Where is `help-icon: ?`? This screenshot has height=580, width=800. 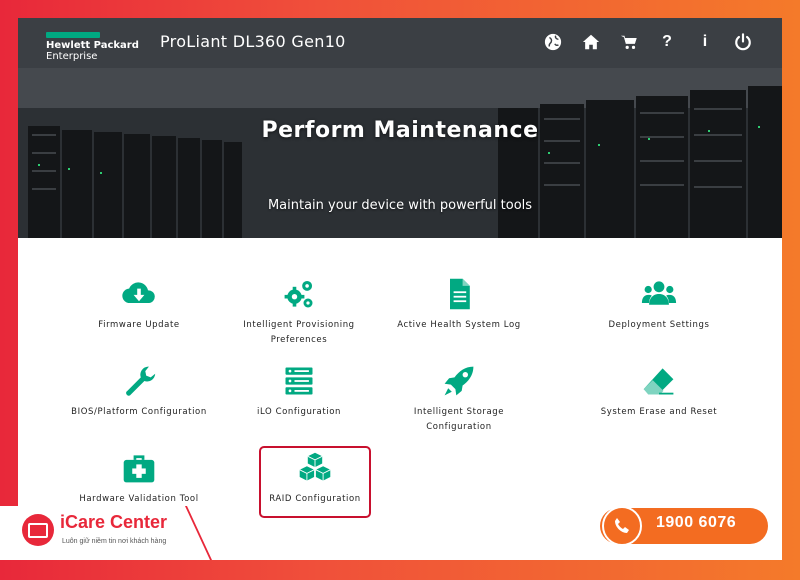
help-icon: ? is located at coordinates (667, 42).